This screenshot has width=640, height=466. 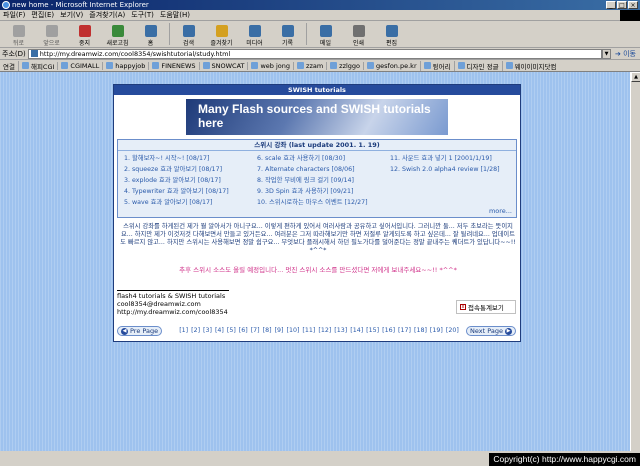 I want to click on credits-url: http://my.dreamwiz.com/cool8354, so click(x=172, y=312).